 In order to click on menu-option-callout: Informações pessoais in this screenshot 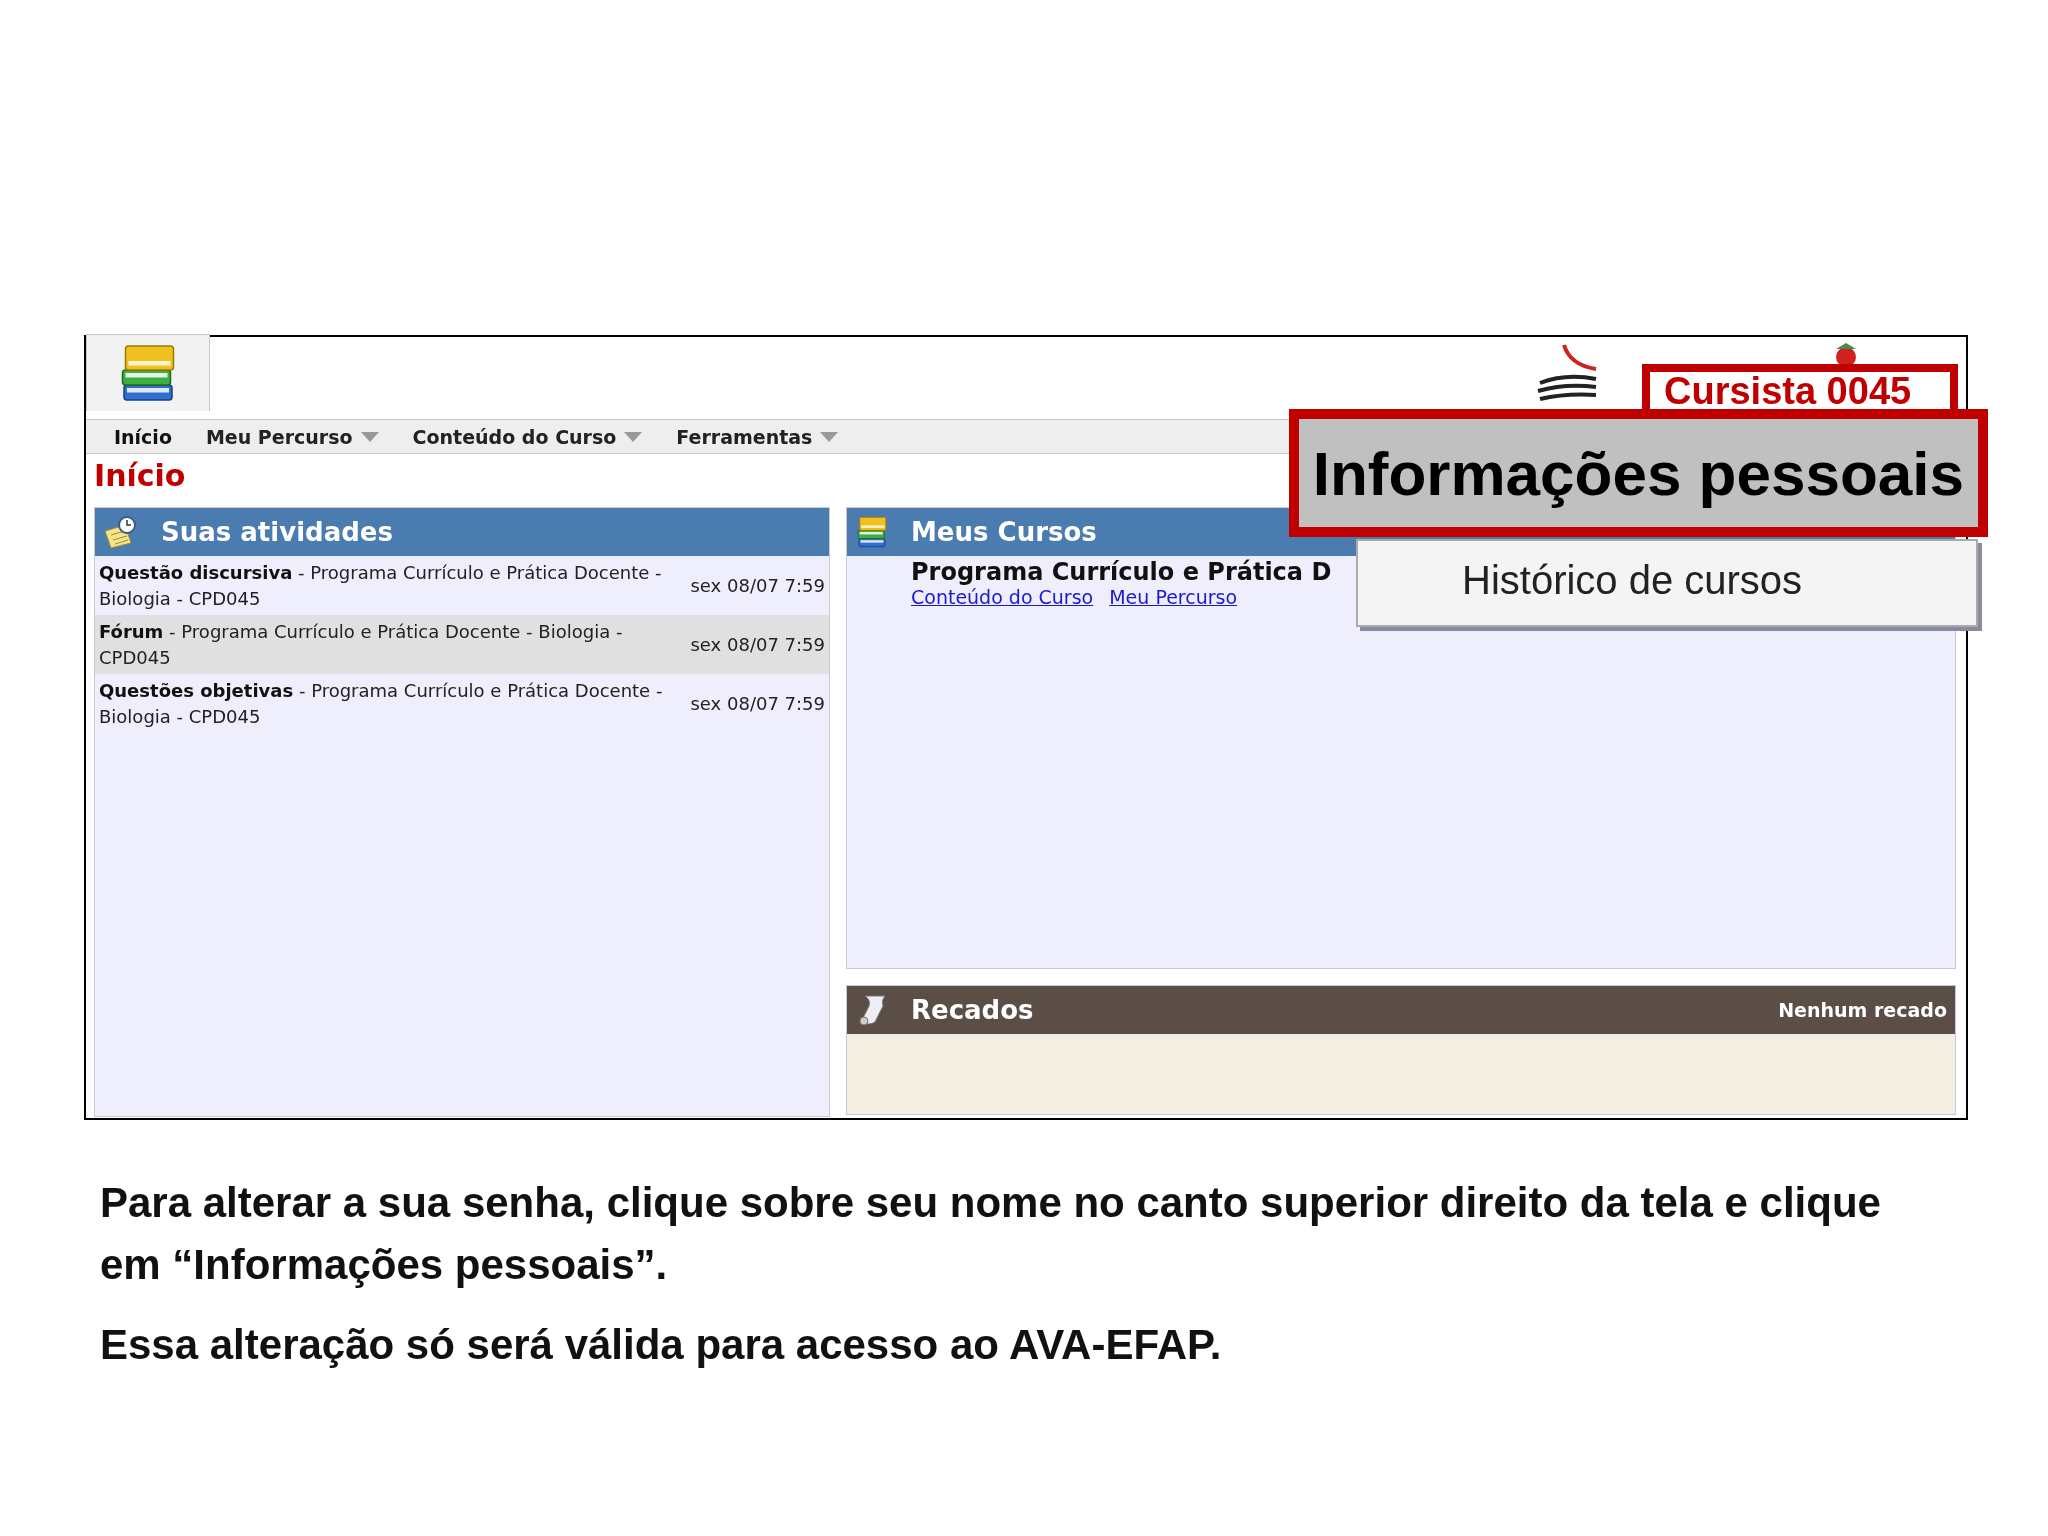, I will do `click(1638, 473)`.